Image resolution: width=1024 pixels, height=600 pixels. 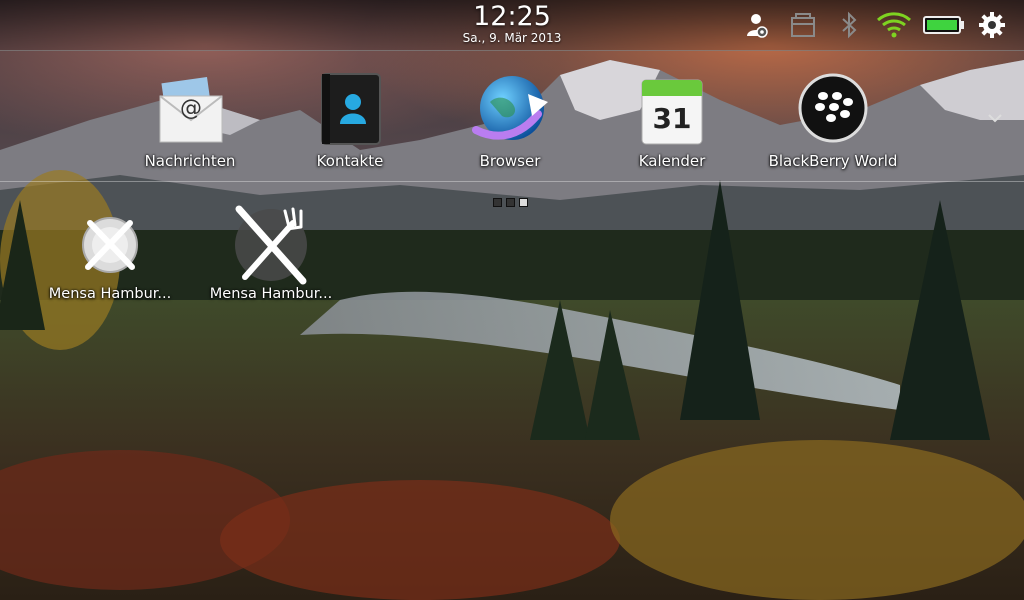 What do you see at coordinates (833, 112) in the screenshot?
I see `blackberry-logo-icon` at bounding box center [833, 112].